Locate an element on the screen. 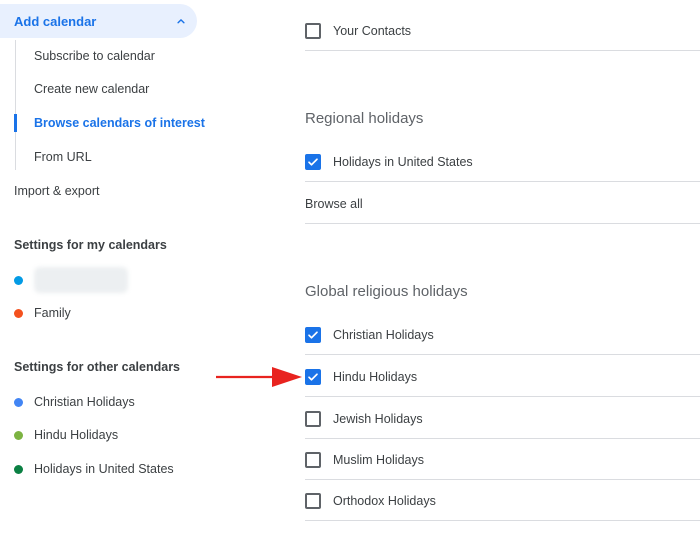 Image resolution: width=700 pixels, height=541 pixels. holidays-united-states-row: Holidays in United States is located at coordinates (502, 162).